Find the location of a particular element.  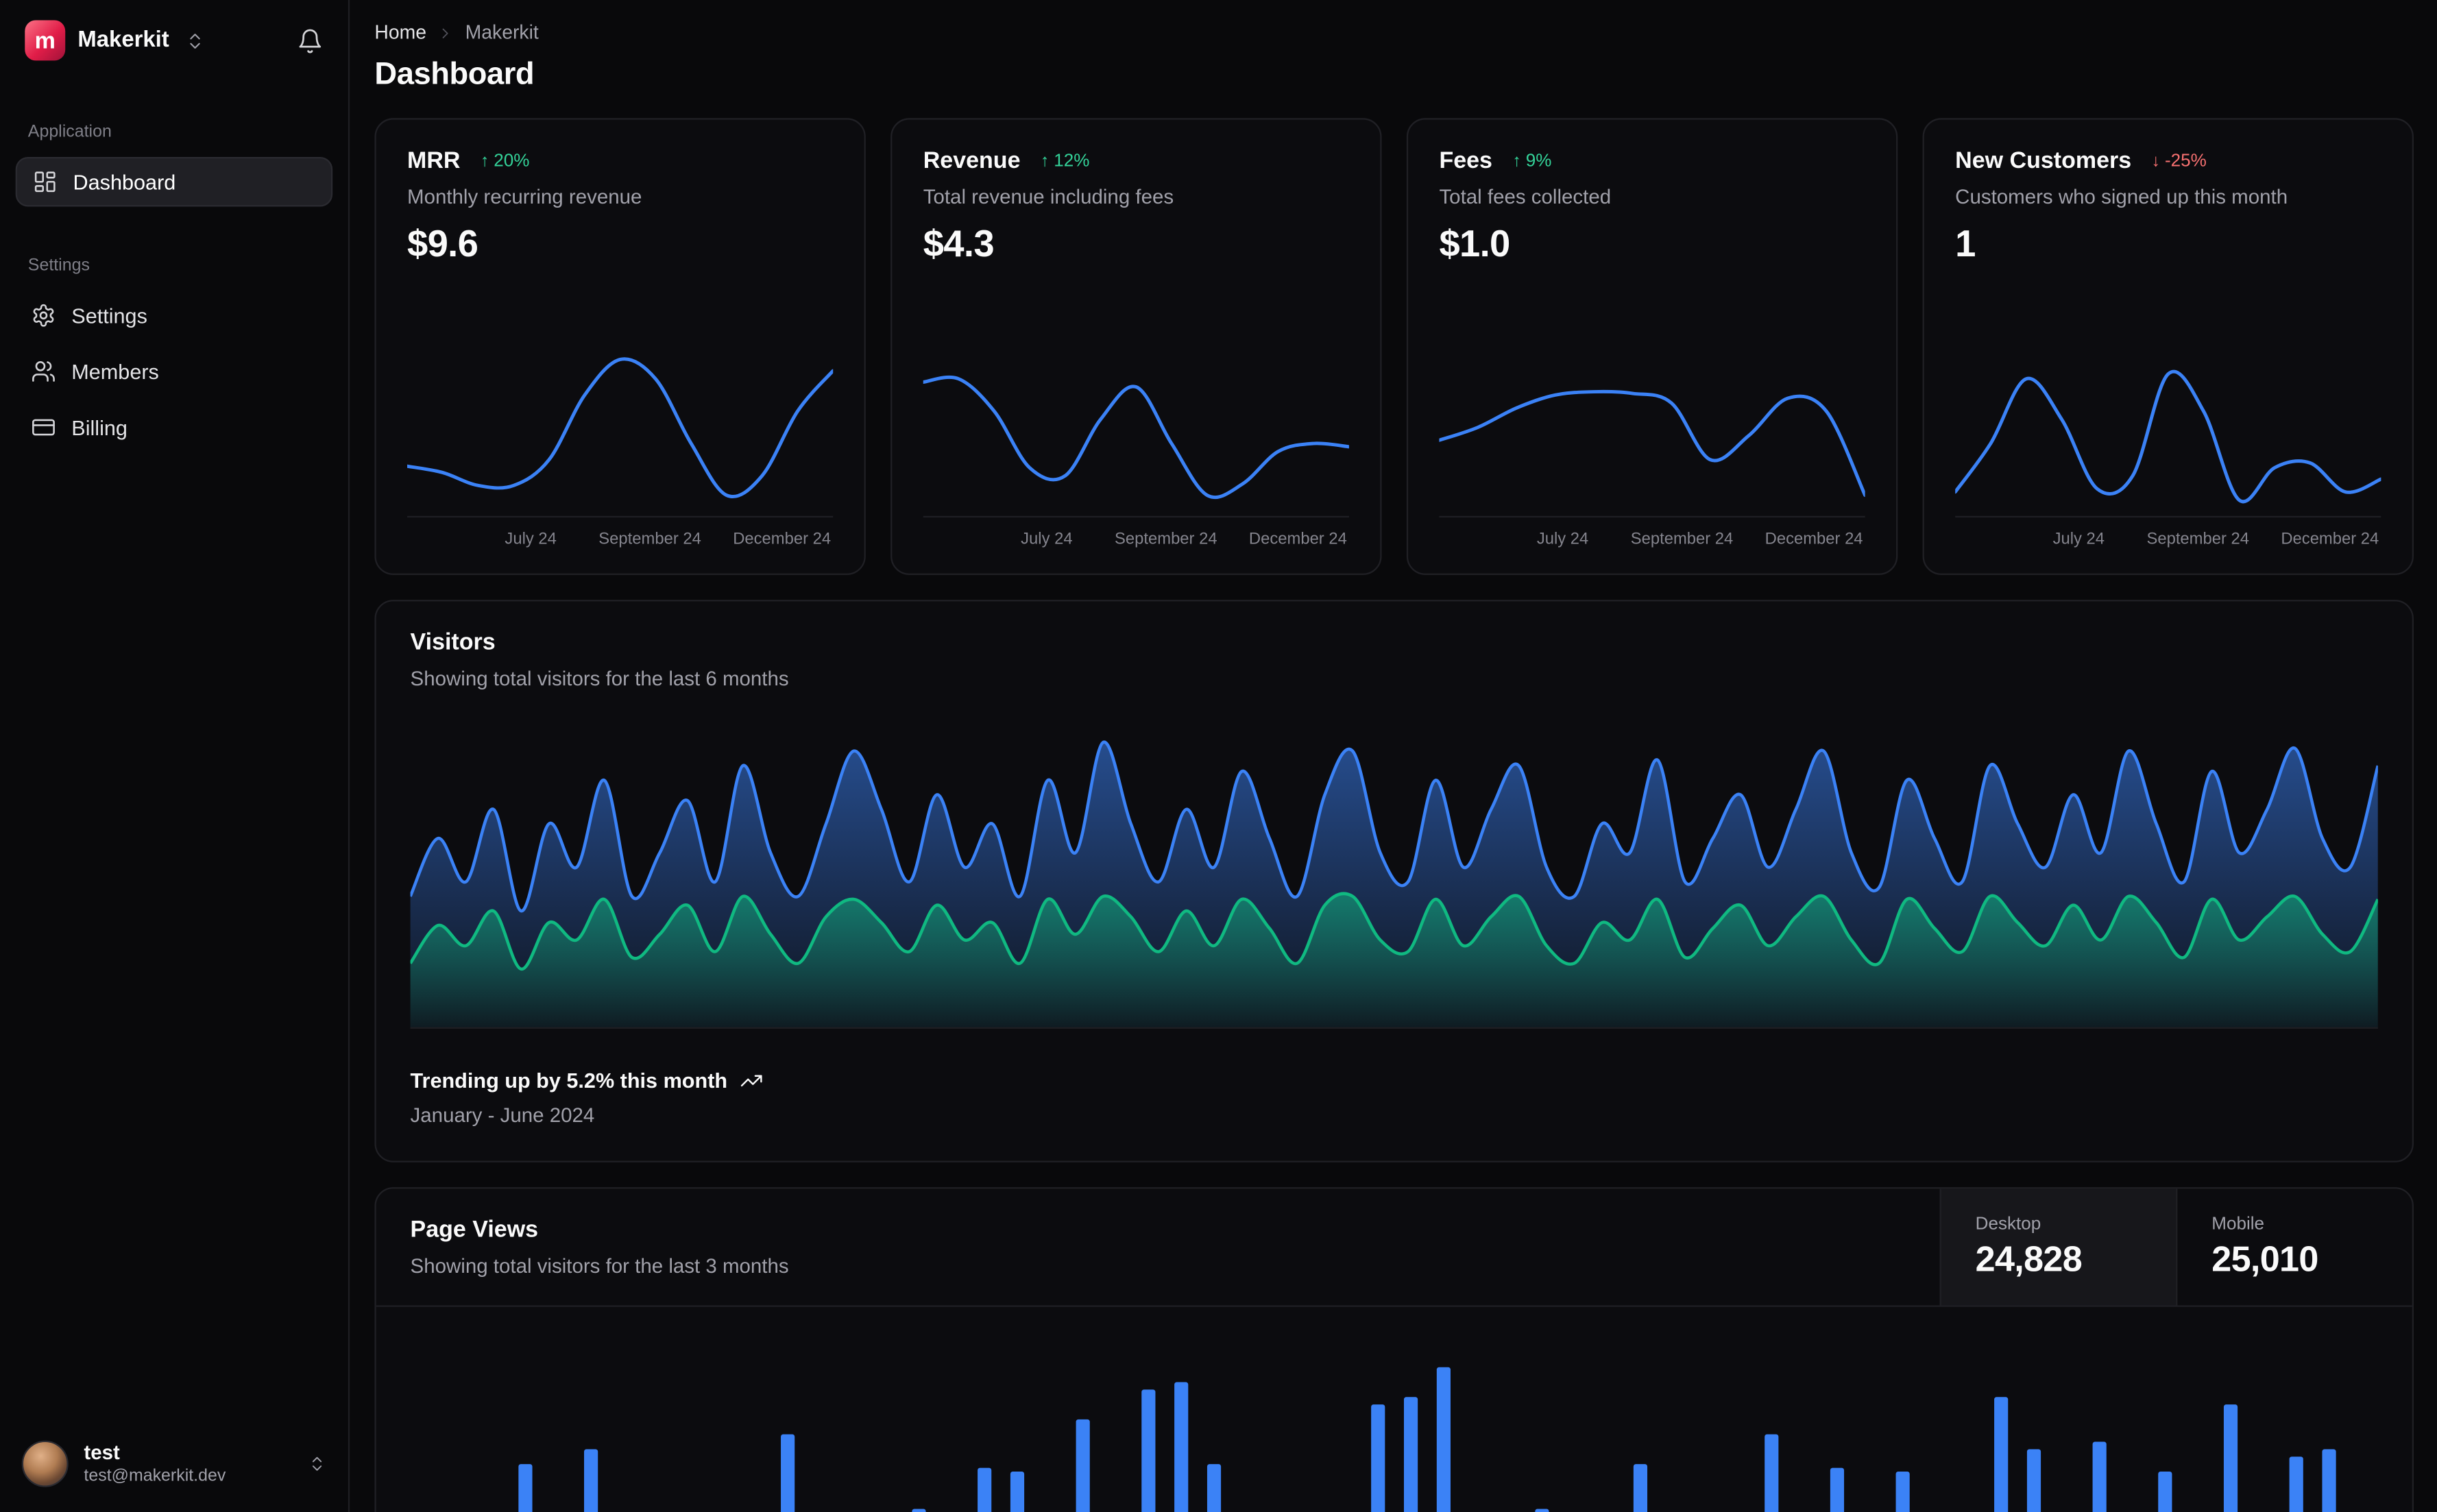

page-views-toggle-mobile: Mobile 25,010 is located at coordinates (2294, 1247).